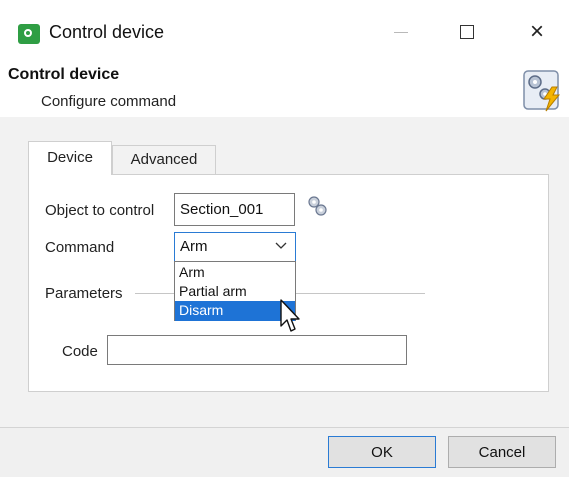 Image resolution: width=569 pixels, height=477 pixels. What do you see at coordinates (318, 207) in the screenshot?
I see `gear-icon` at bounding box center [318, 207].